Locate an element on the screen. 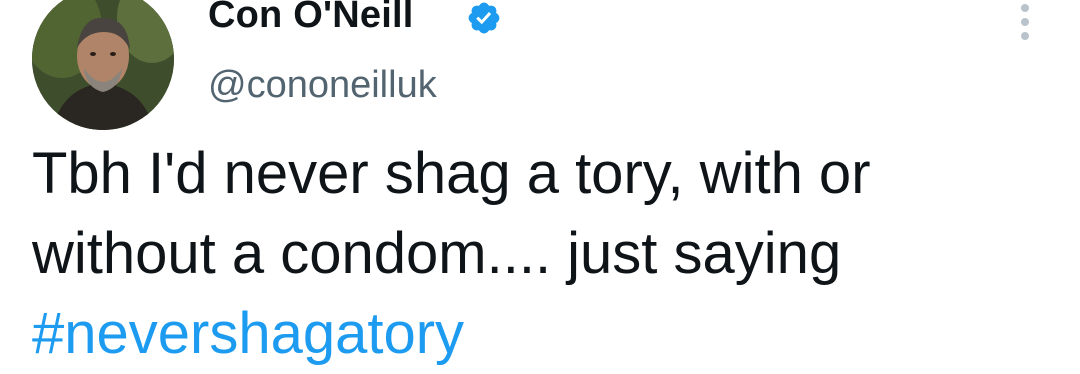 The width and height of the screenshot is (1080, 374). avatar-photo-icon is located at coordinates (103, 65).